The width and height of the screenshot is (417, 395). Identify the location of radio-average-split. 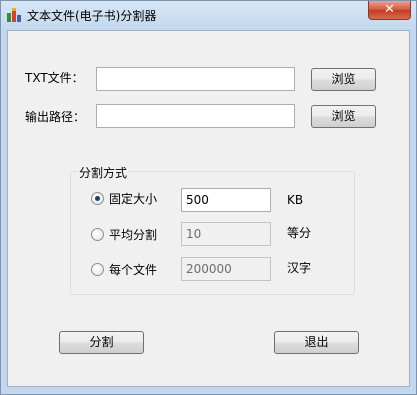
(97, 234).